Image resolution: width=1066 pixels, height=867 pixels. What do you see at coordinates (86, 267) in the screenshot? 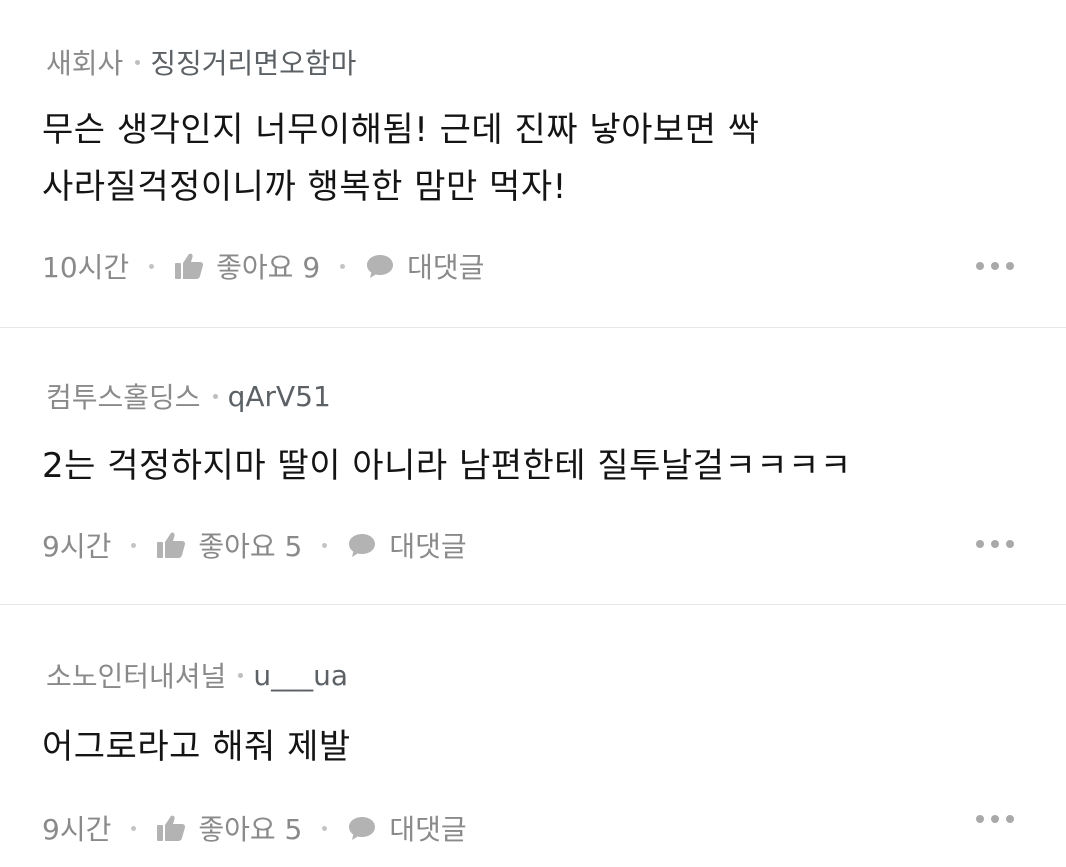
I see `timestamp: 10시간` at bounding box center [86, 267].